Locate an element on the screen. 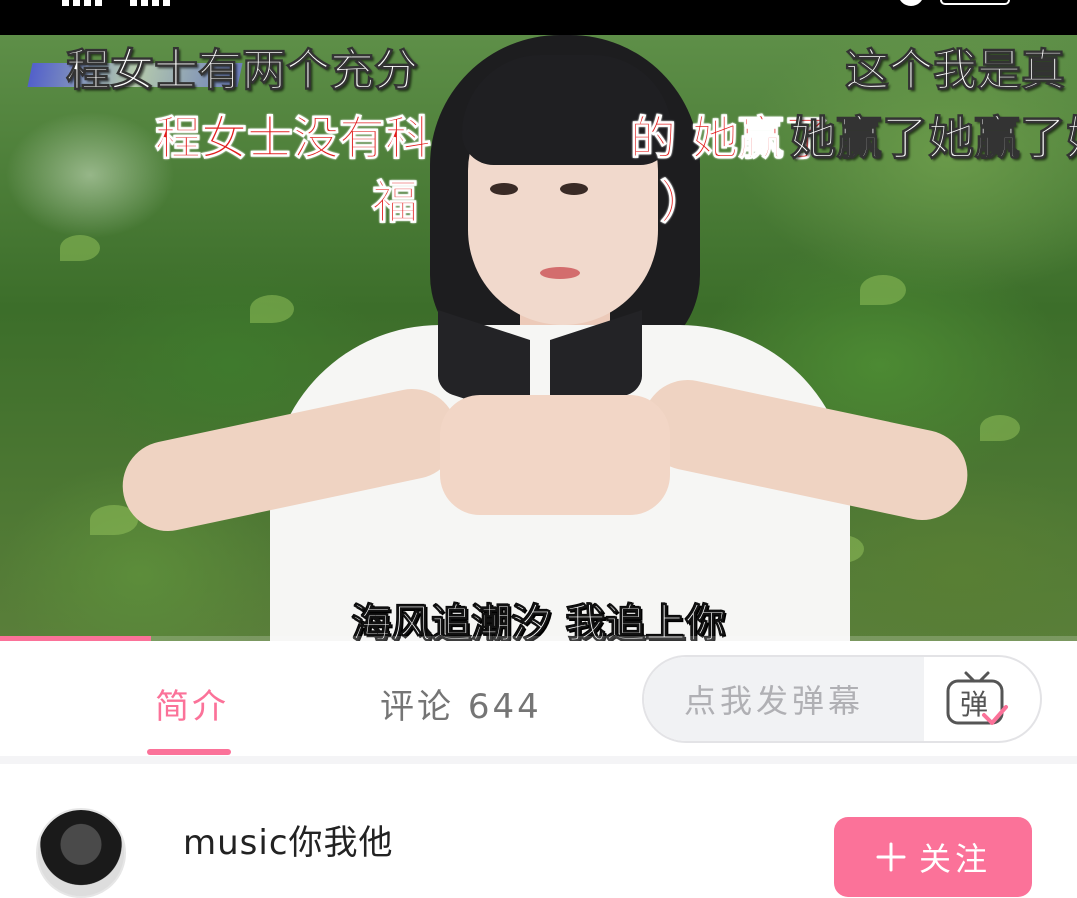  active-tab-indicator is located at coordinates (189, 752).